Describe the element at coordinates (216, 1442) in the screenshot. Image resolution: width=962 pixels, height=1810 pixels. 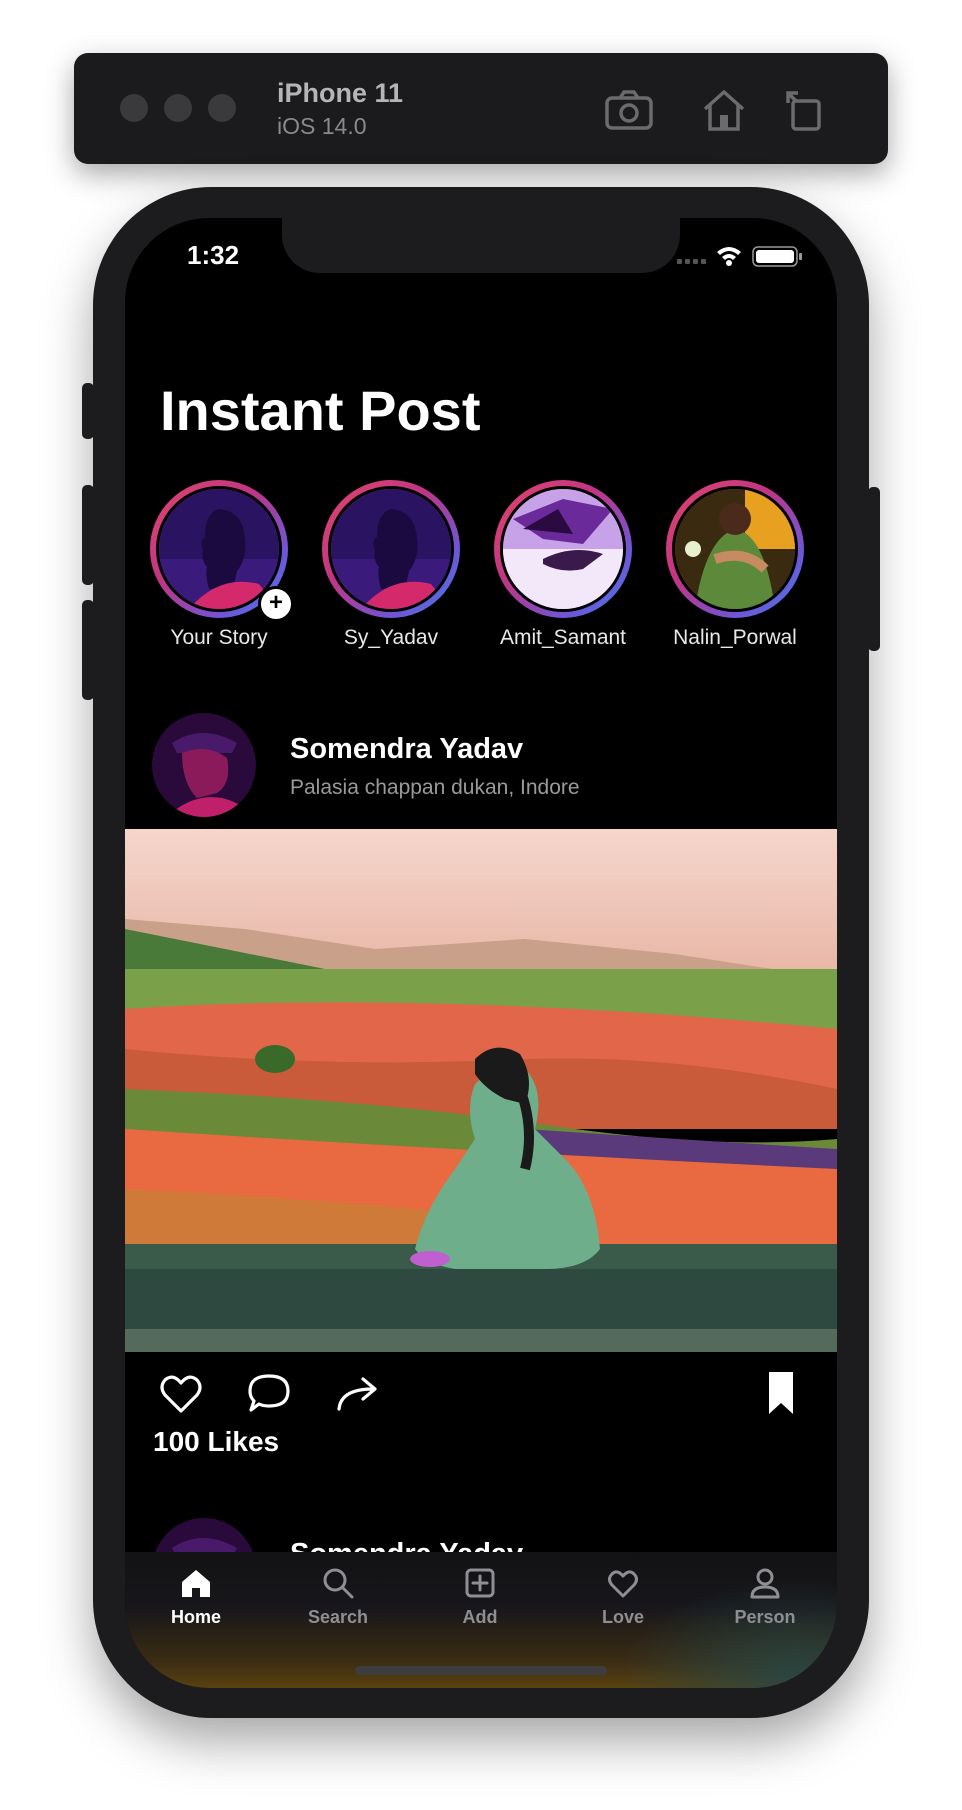
I see `likes-count: 100 Likes` at that location.